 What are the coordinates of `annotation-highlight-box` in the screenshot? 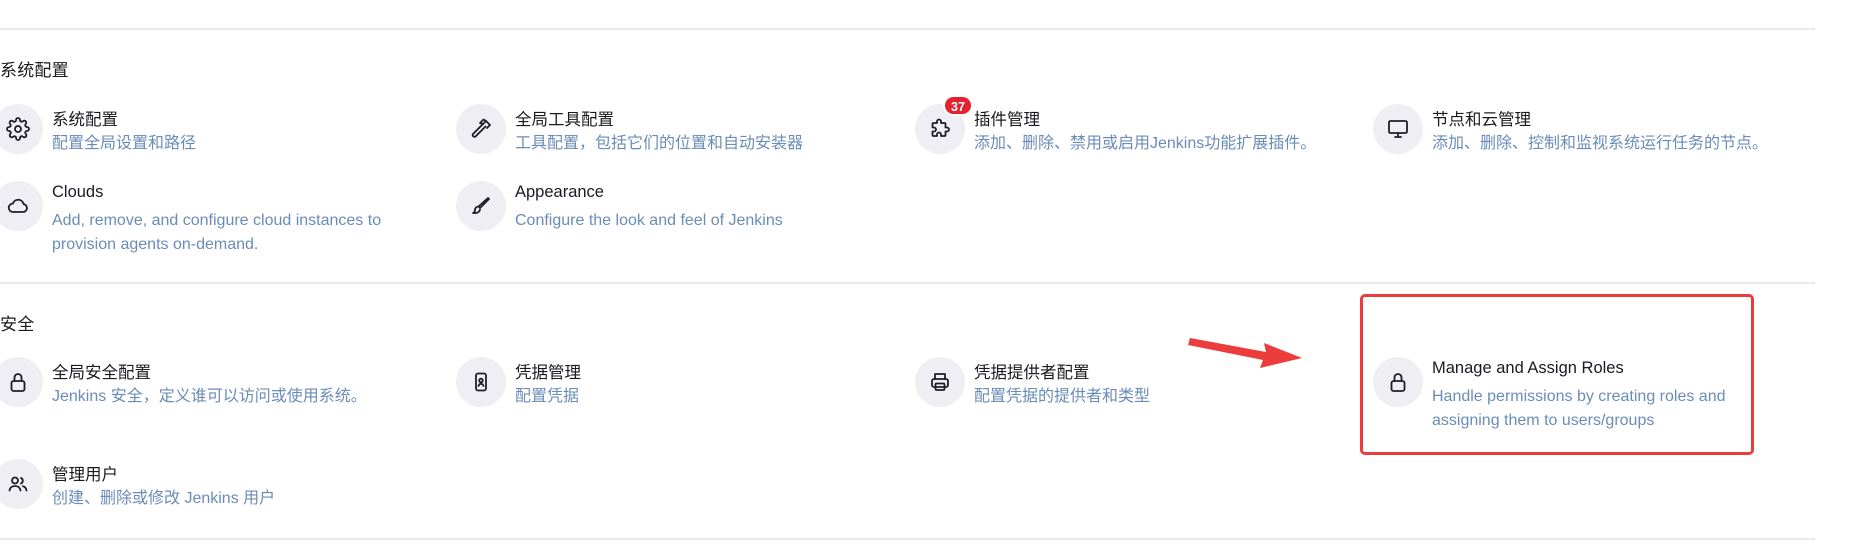 It's located at (1557, 374).